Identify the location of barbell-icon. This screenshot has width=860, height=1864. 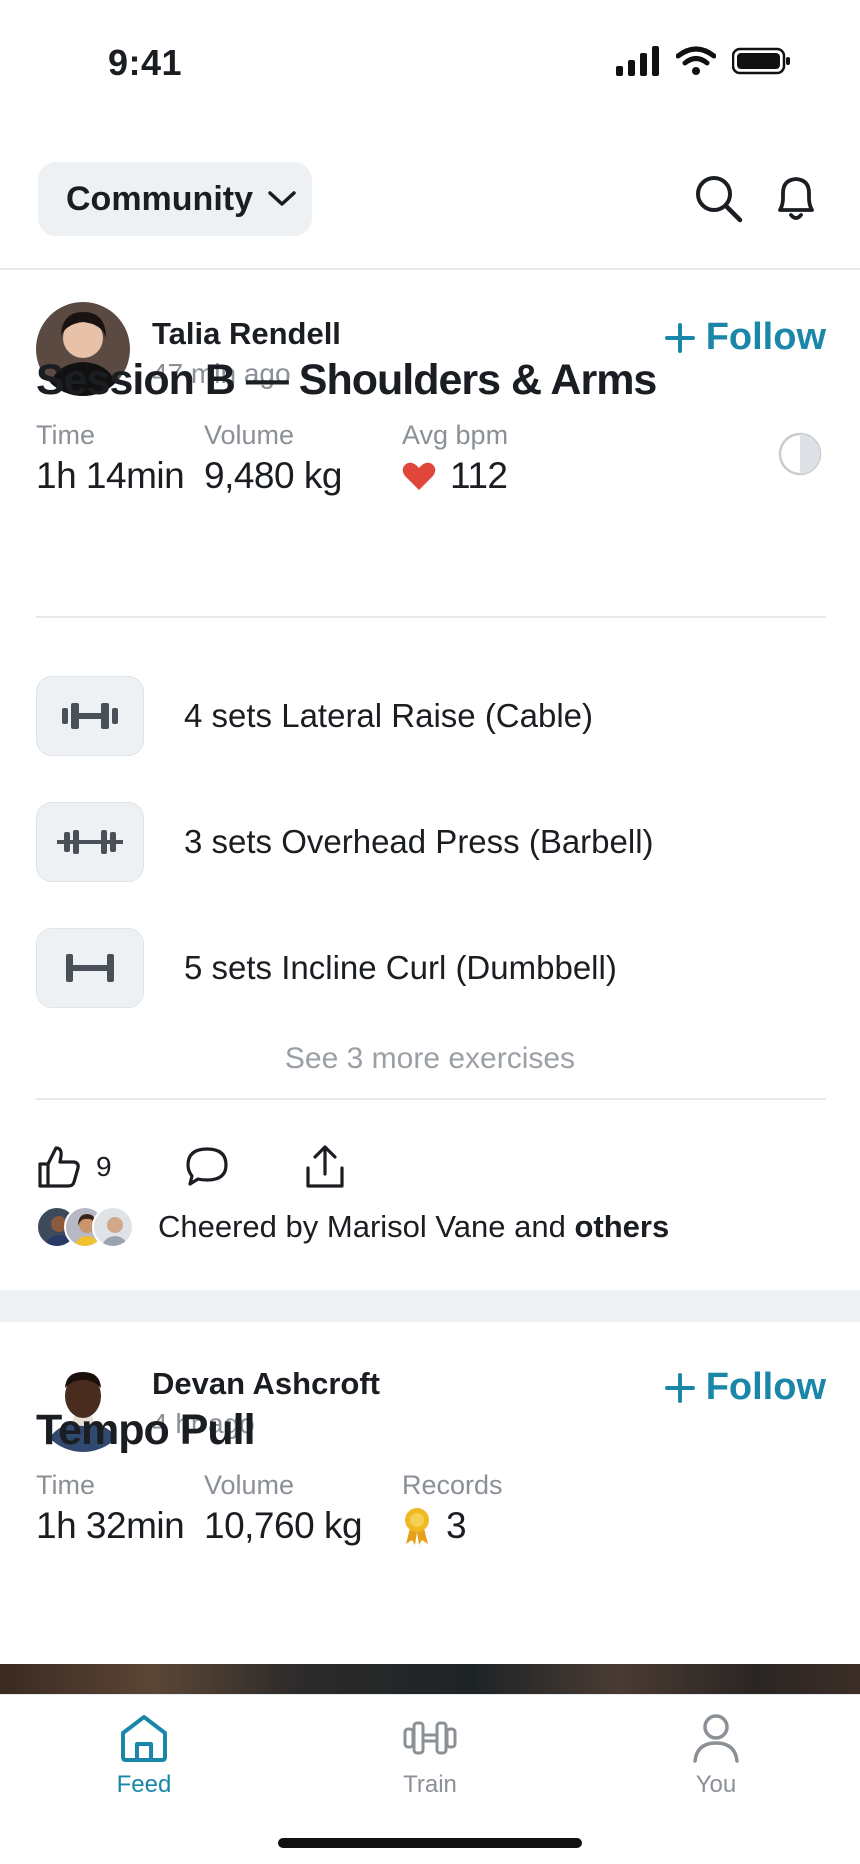
(90, 842).